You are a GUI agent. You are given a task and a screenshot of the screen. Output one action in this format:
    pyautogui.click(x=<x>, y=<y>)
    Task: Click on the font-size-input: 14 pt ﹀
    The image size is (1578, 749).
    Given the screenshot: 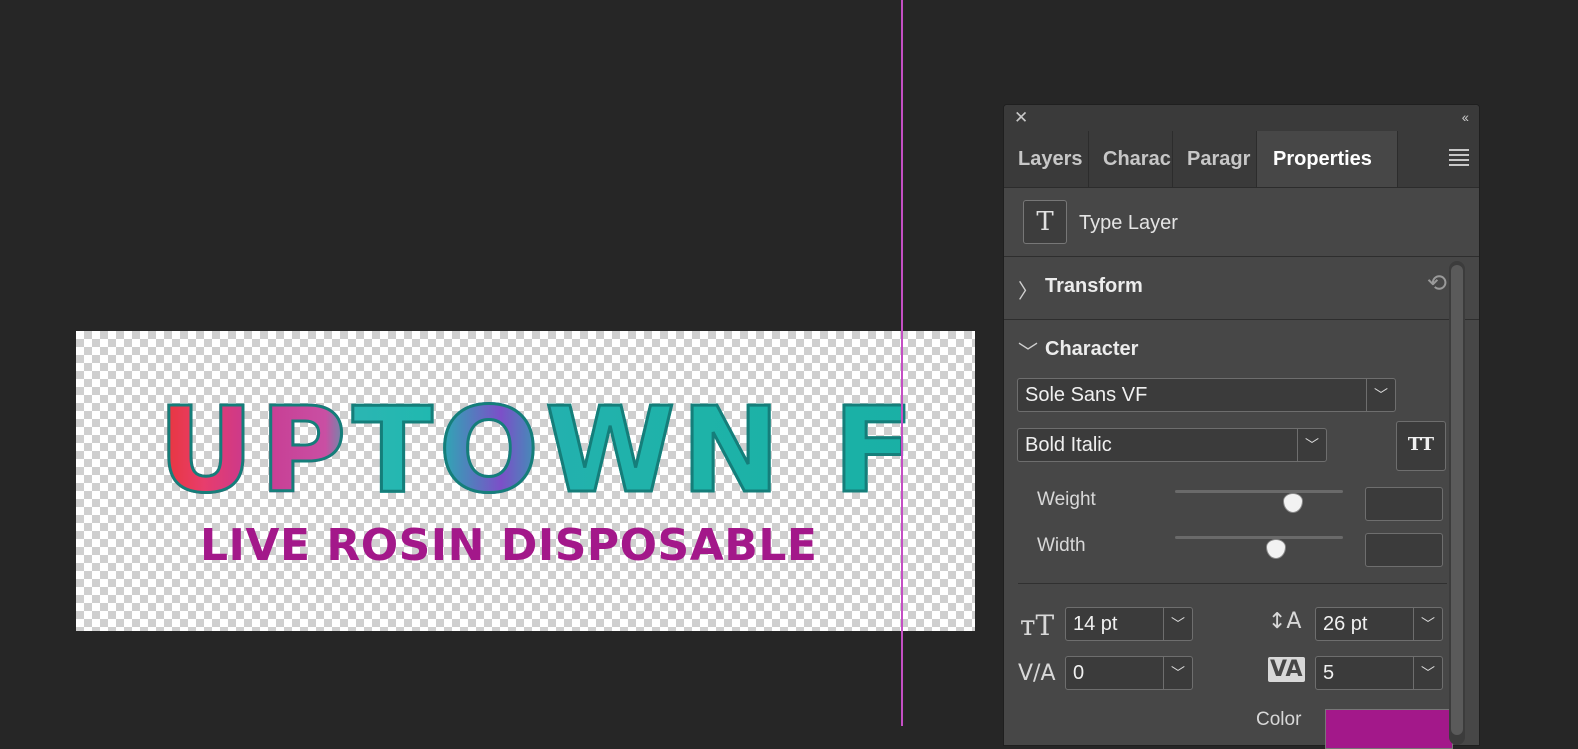 What is the action you would take?
    pyautogui.click(x=1129, y=624)
    